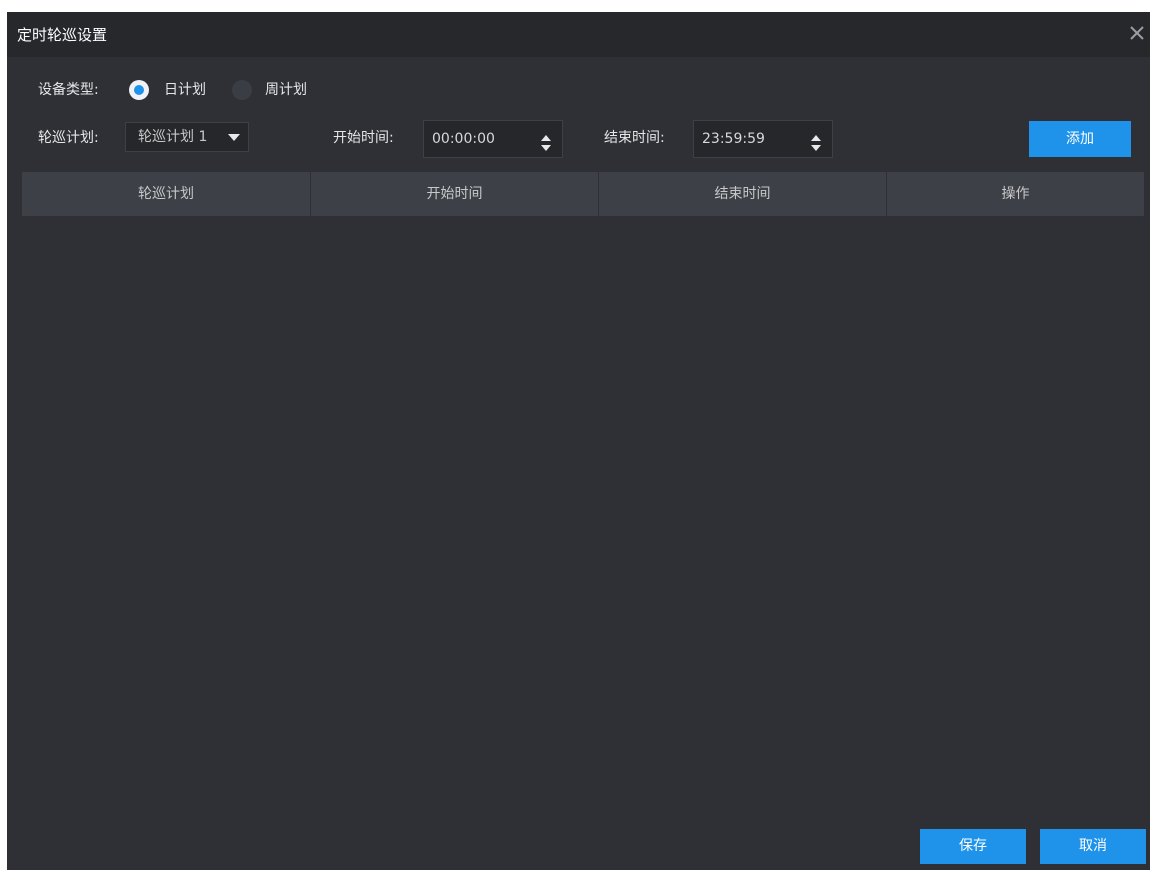 The width and height of the screenshot is (1150, 870). I want to click on plan-select: 轮巡计划 1, so click(187, 137).